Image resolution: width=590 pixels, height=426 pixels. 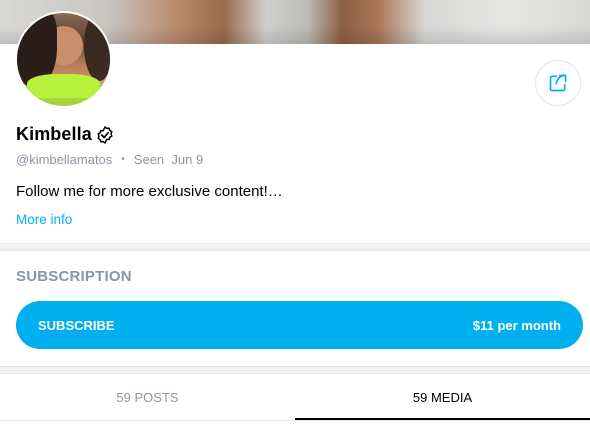 What do you see at coordinates (442, 397) in the screenshot?
I see `tab-media: 59 MEDIA` at bounding box center [442, 397].